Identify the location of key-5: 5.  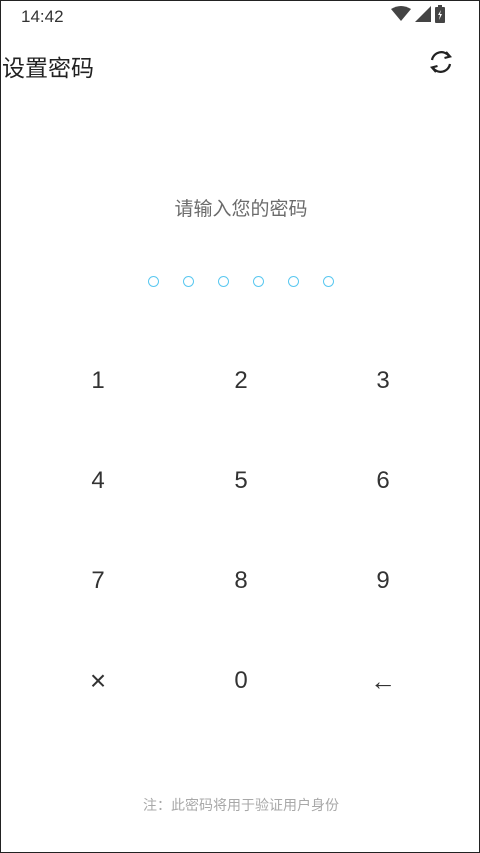
(241, 481).